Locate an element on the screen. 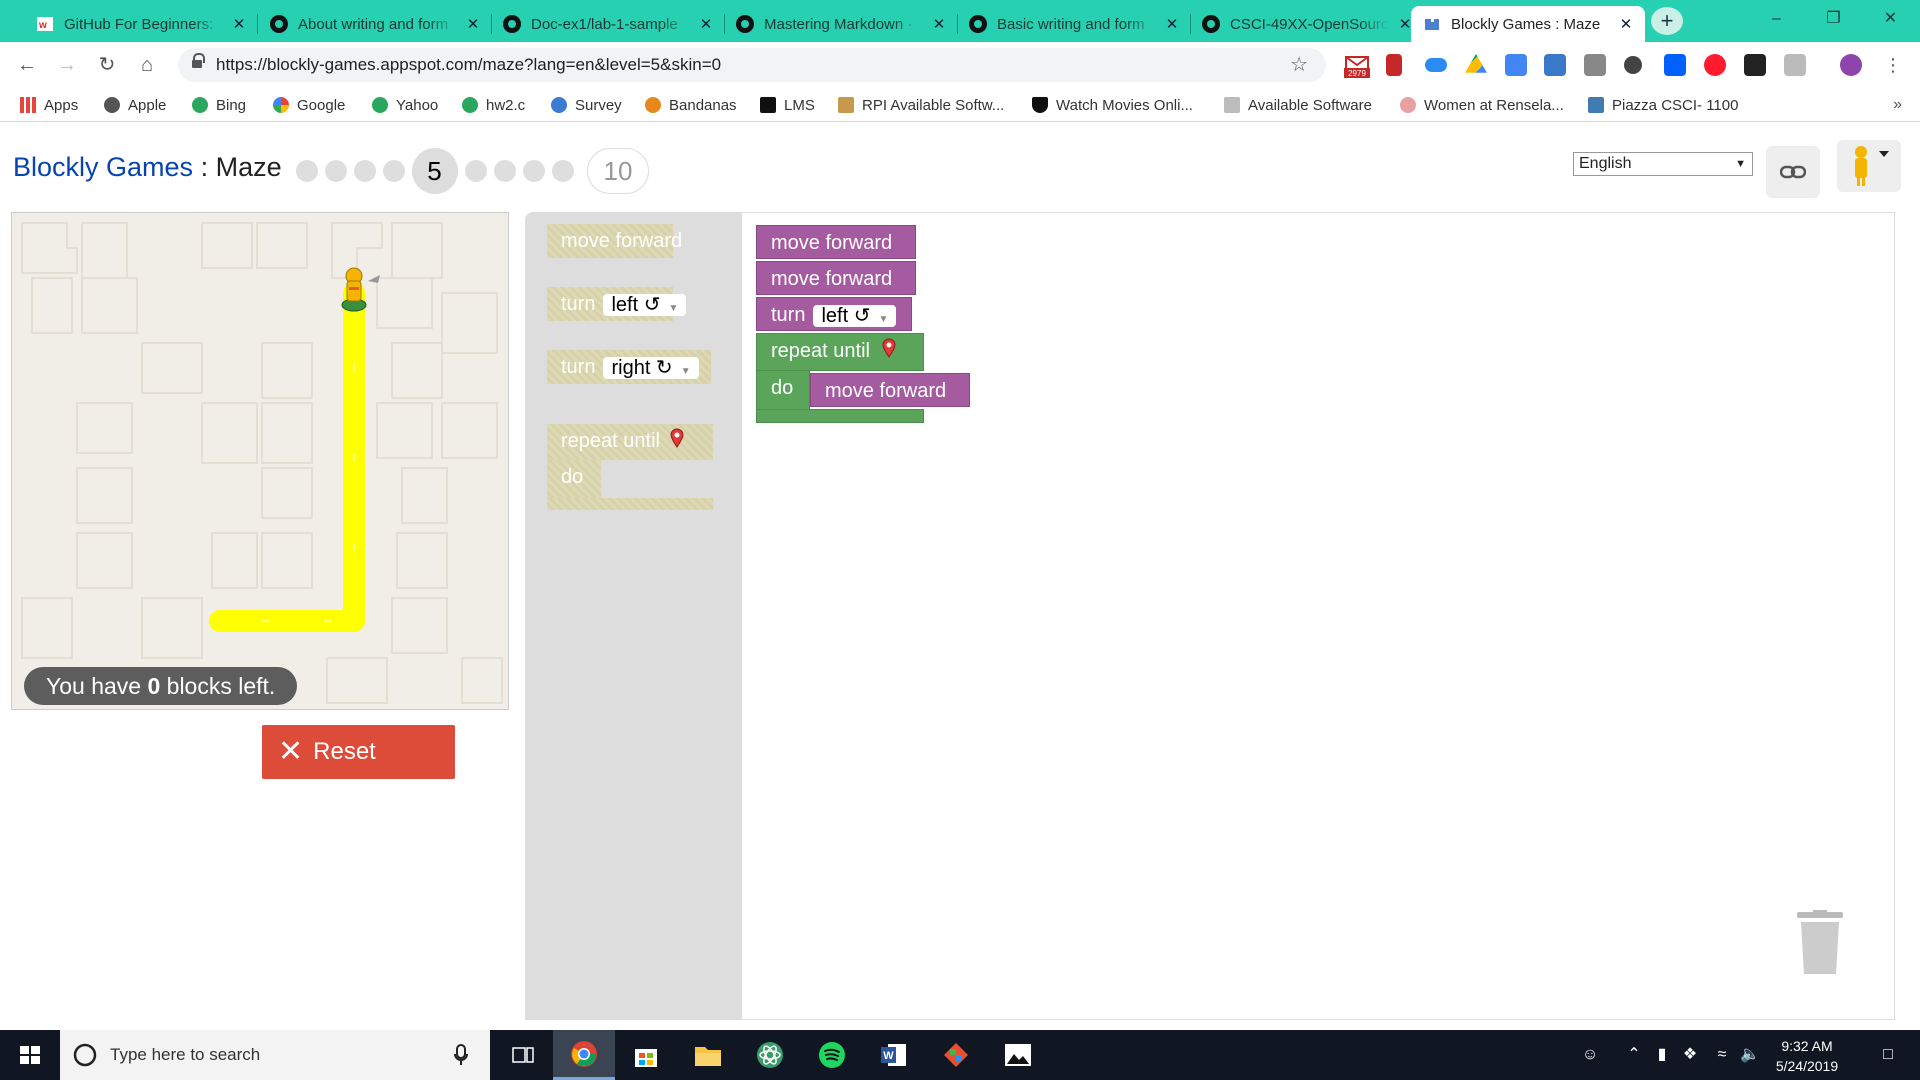 The image size is (1920, 1080). toolbox-move-forward-block: move forward is located at coordinates (614, 241).